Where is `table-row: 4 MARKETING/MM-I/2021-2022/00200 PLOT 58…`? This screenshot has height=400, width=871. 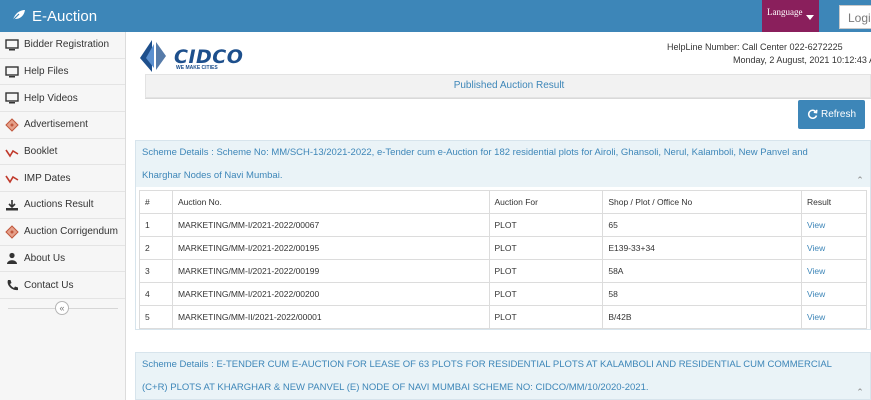
table-row: 4 MARKETING/MM-I/2021-2022/00200 PLOT 58… is located at coordinates (503, 294).